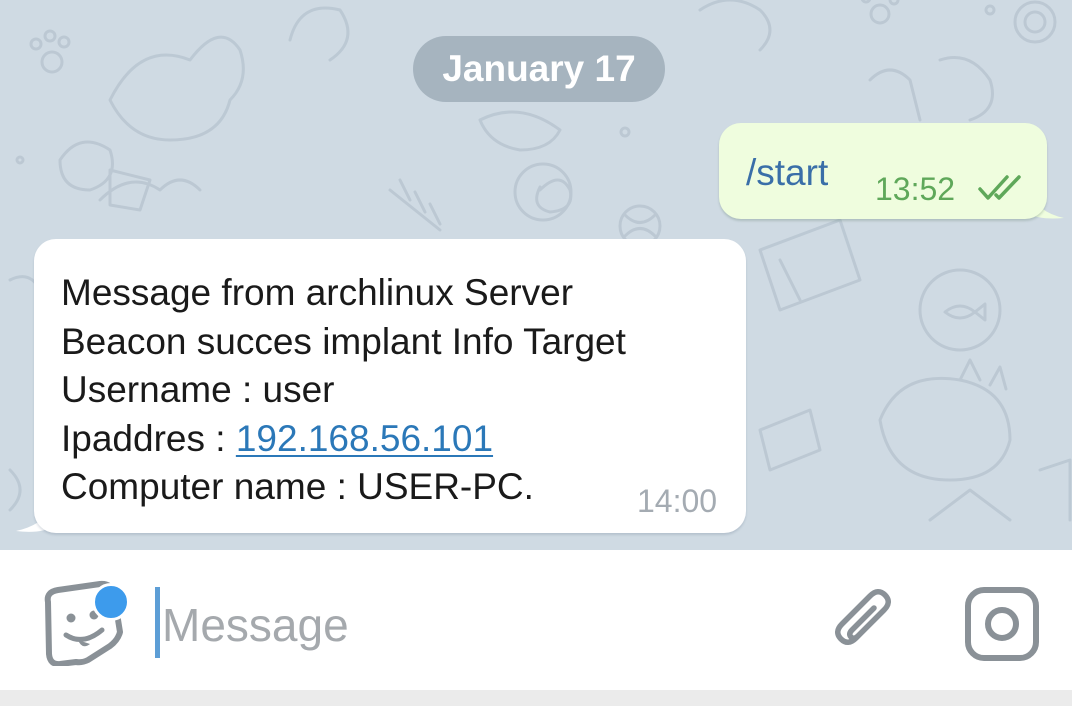  Describe the element at coordinates (343, 341) in the screenshot. I see `message-line: Beacon succes implant Info Target` at that location.